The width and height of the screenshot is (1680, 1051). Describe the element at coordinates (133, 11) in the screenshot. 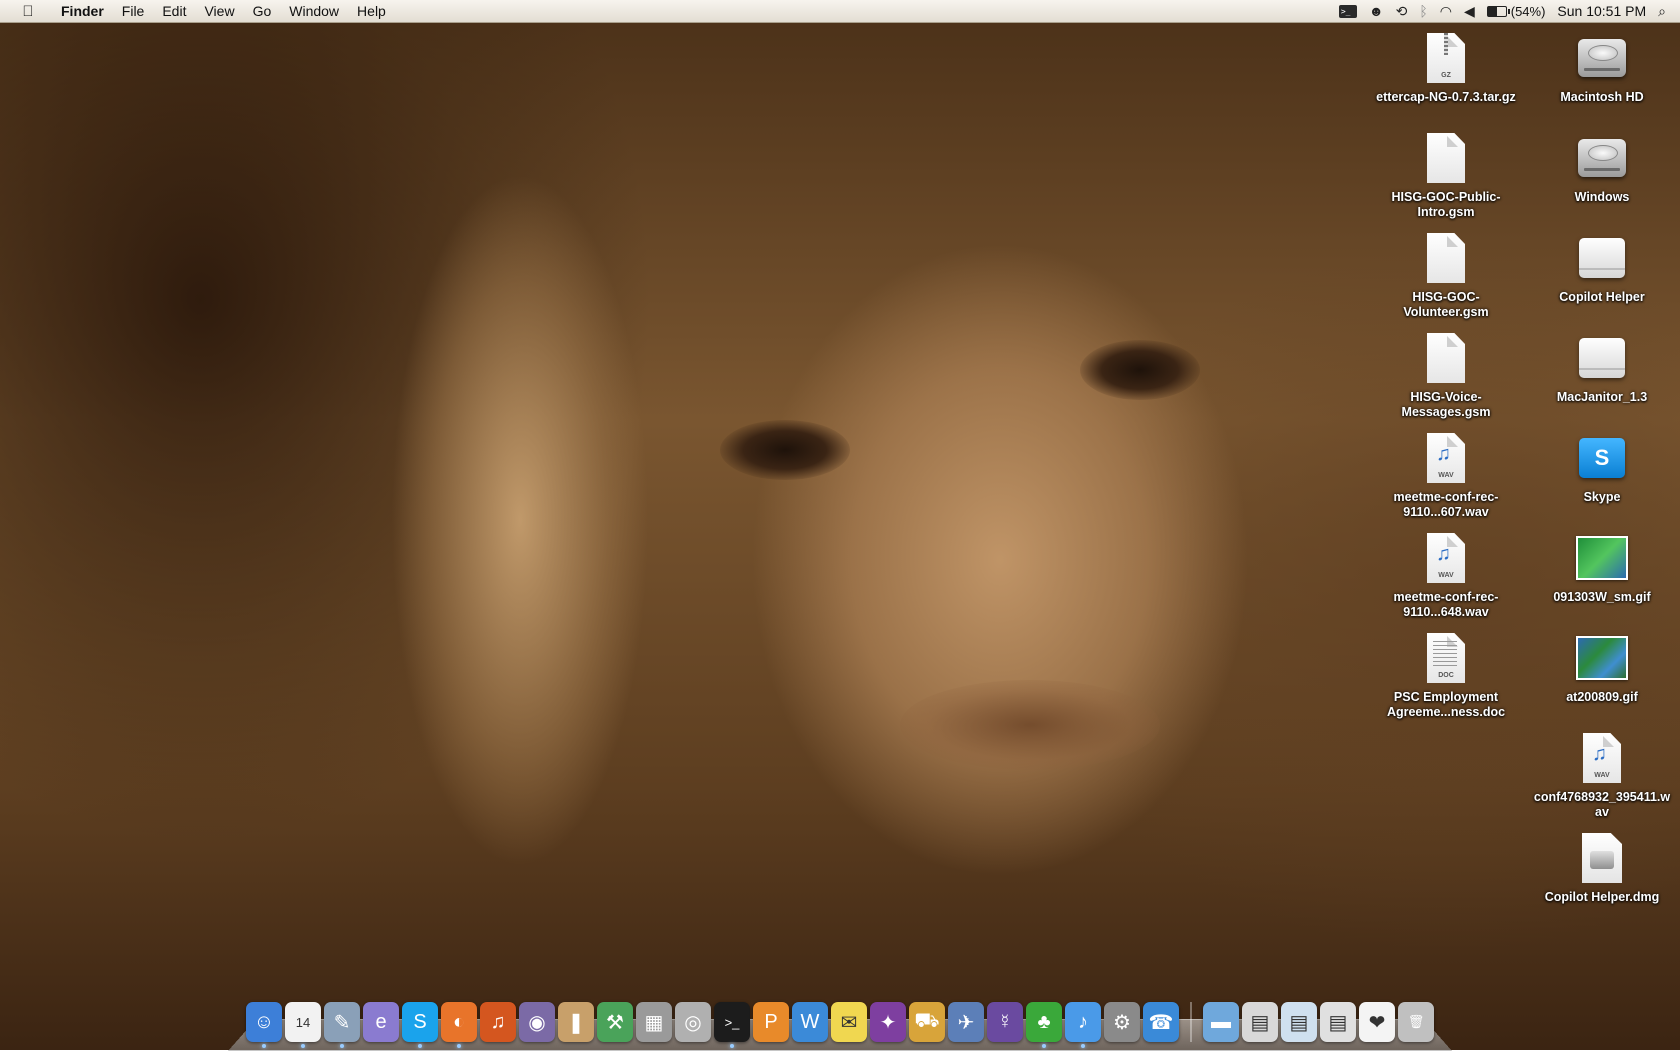

I see `menu-file: File` at that location.